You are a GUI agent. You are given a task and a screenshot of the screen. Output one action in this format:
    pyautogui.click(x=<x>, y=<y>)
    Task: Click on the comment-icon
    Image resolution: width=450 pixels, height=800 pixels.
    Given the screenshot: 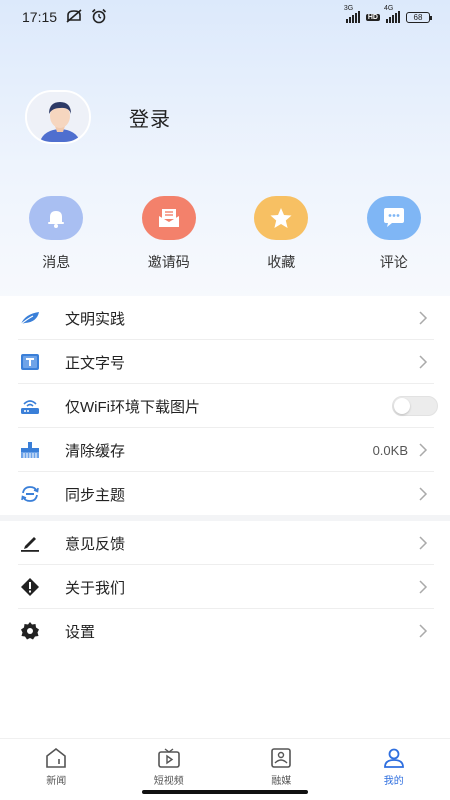 What is the action you would take?
    pyautogui.click(x=393, y=218)
    